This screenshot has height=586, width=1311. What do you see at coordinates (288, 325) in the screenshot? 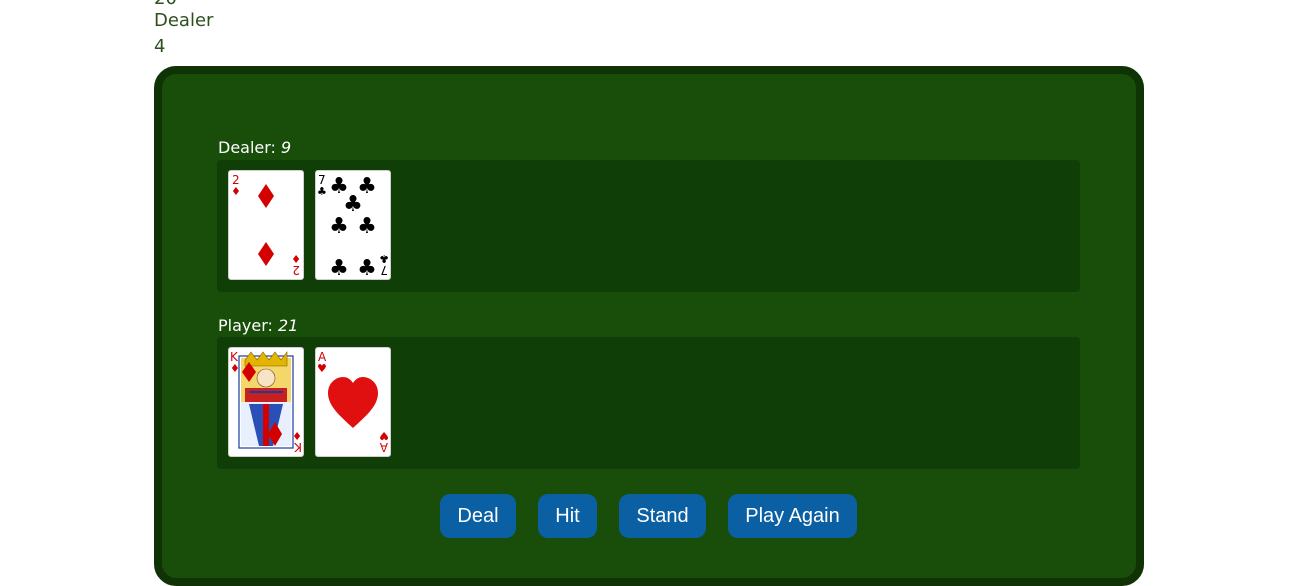
I see `player-score: 21` at bounding box center [288, 325].